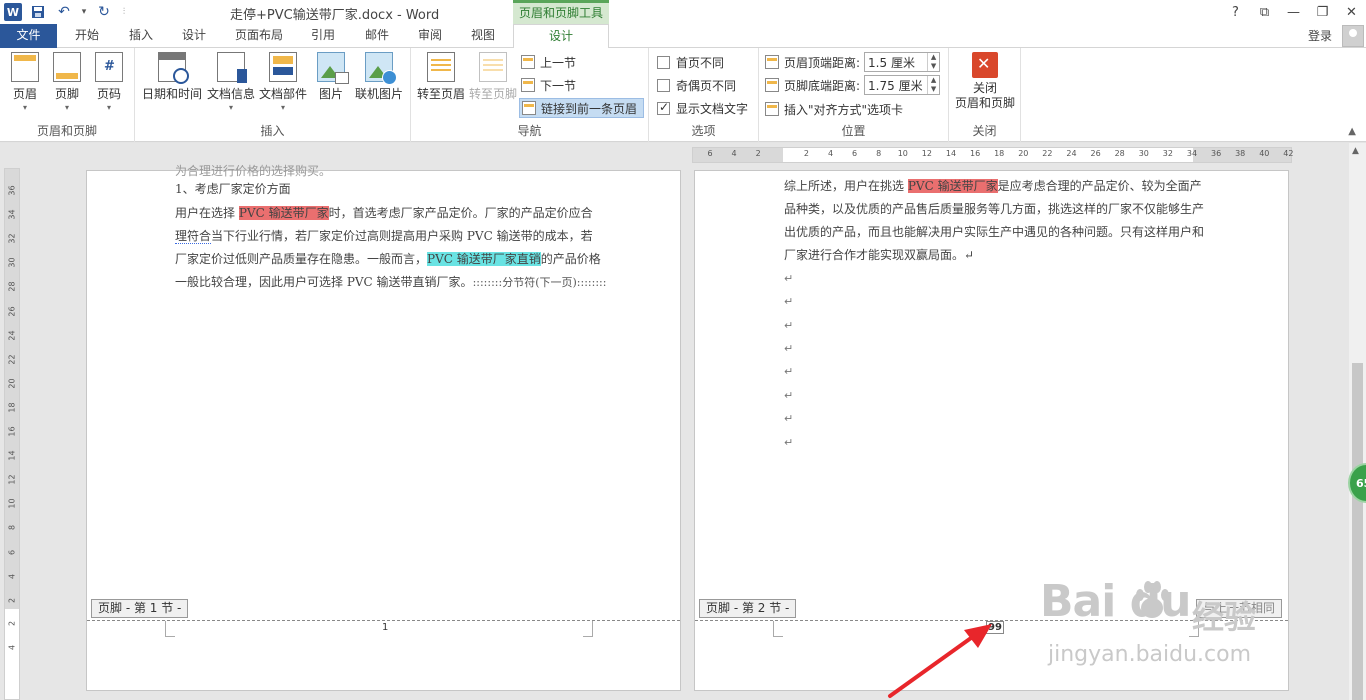 The image size is (1366, 700). What do you see at coordinates (663, 107) in the screenshot?
I see `checkbox-checked-icon` at bounding box center [663, 107].